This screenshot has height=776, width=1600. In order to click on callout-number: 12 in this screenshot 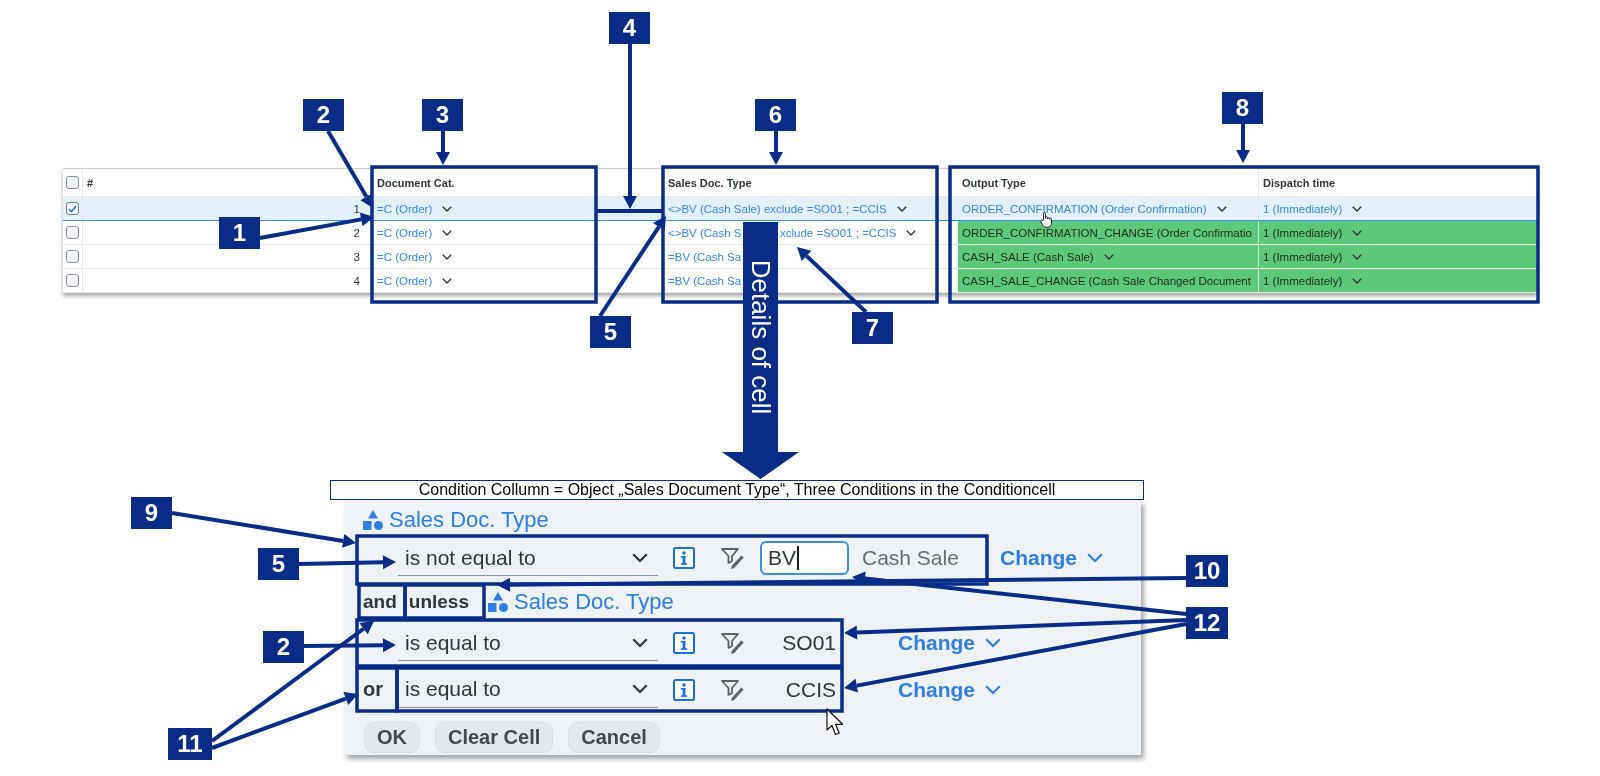, I will do `click(1207, 623)`.